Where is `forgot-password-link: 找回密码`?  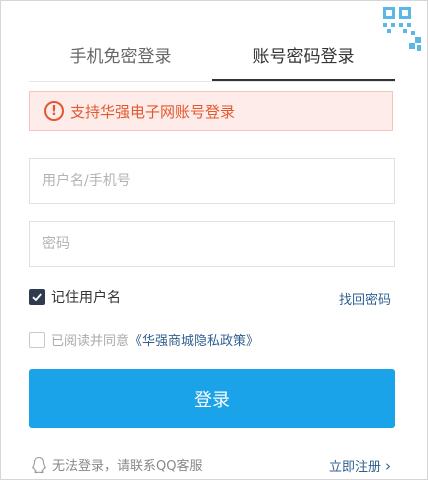
forgot-password-link: 找回密码 is located at coordinates (365, 298).